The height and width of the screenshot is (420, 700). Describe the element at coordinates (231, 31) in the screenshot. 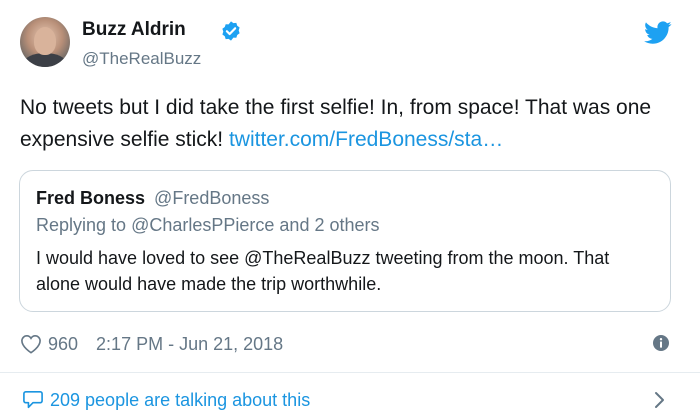

I see `verified-badge-icon` at that location.